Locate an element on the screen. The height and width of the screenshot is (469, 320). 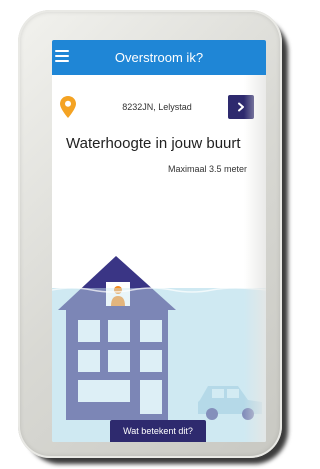
chevron-right-icon is located at coordinates (241, 107).